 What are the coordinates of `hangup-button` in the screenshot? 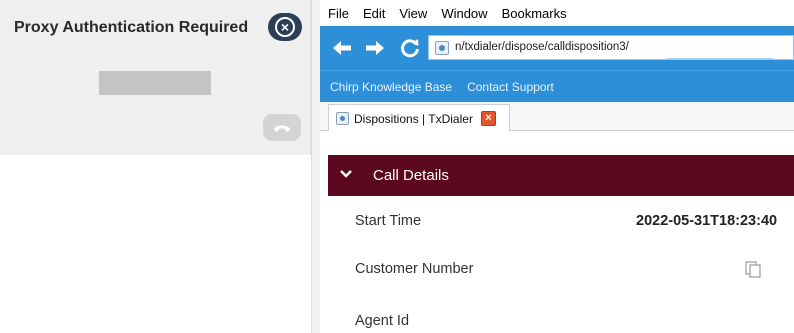 It's located at (282, 127).